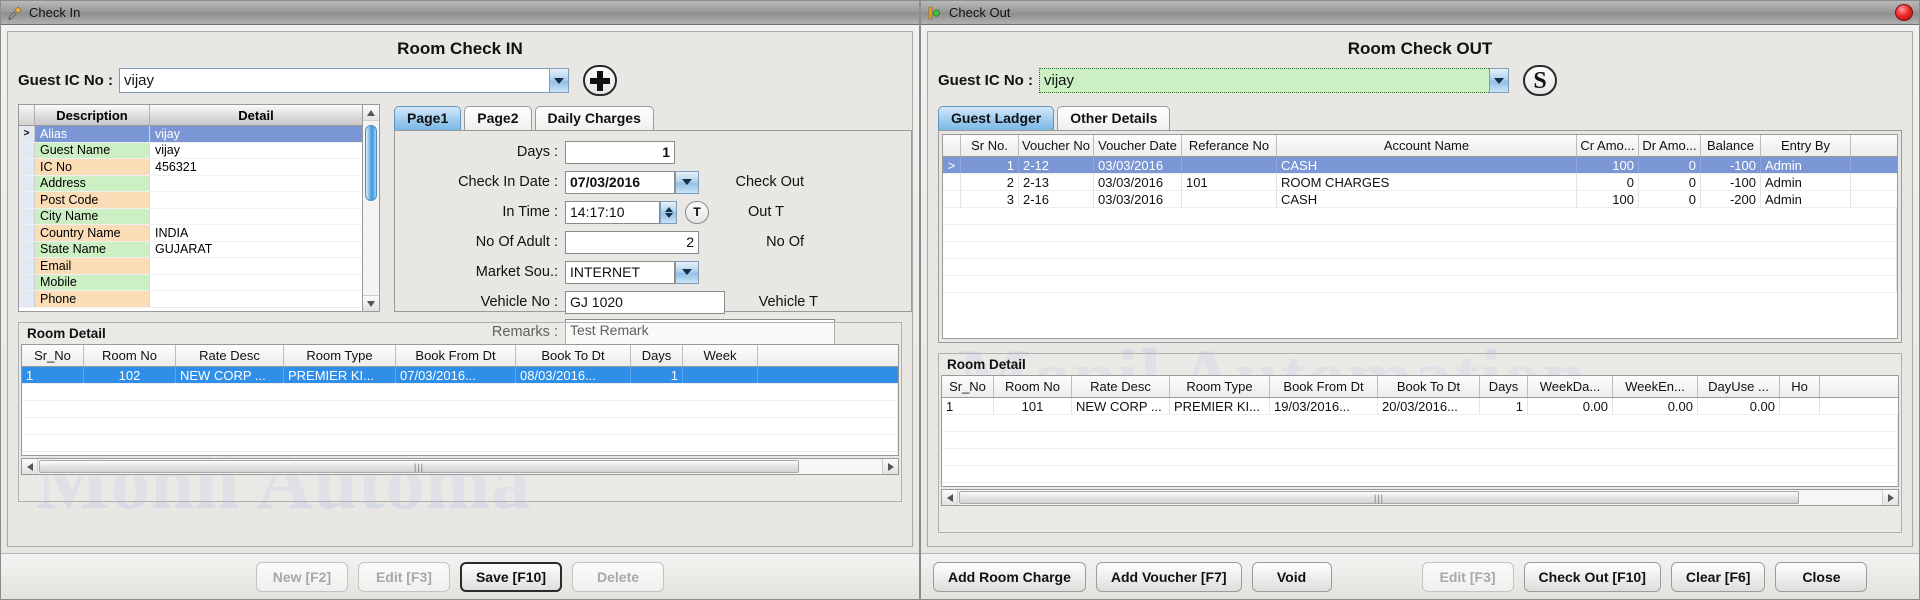  What do you see at coordinates (645, 302) in the screenshot?
I see `vehicle-no-input` at bounding box center [645, 302].